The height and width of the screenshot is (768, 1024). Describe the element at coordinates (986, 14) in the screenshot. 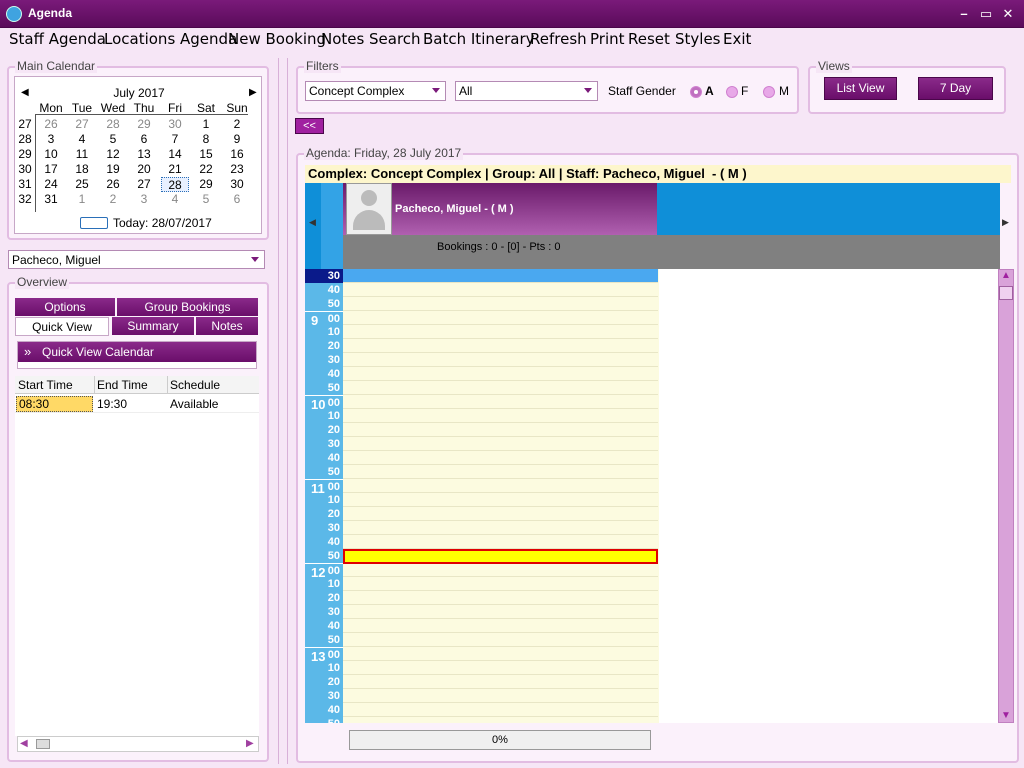

I see `maximize-icon: ▭` at that location.